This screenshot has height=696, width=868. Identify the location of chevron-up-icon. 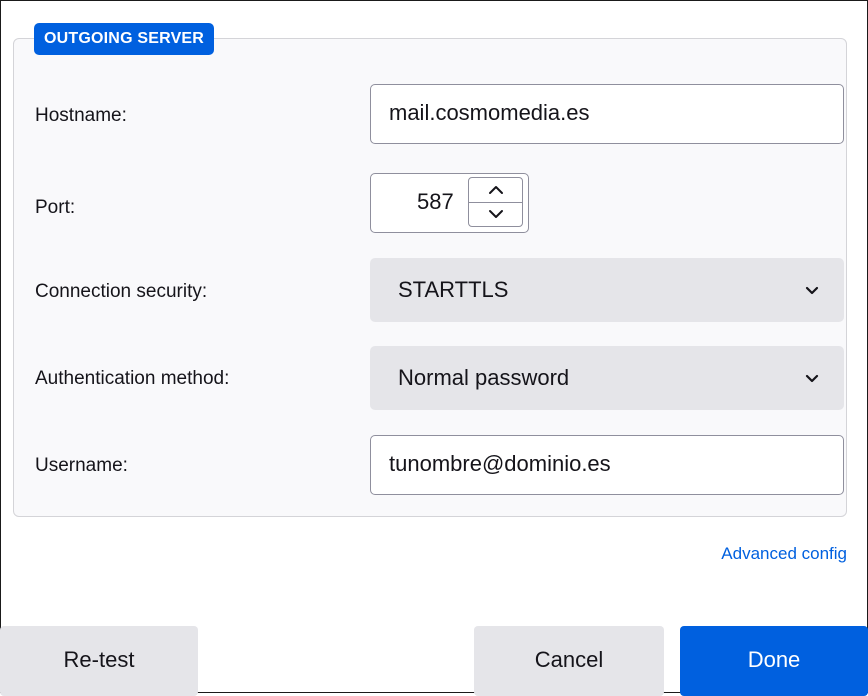
(495, 190).